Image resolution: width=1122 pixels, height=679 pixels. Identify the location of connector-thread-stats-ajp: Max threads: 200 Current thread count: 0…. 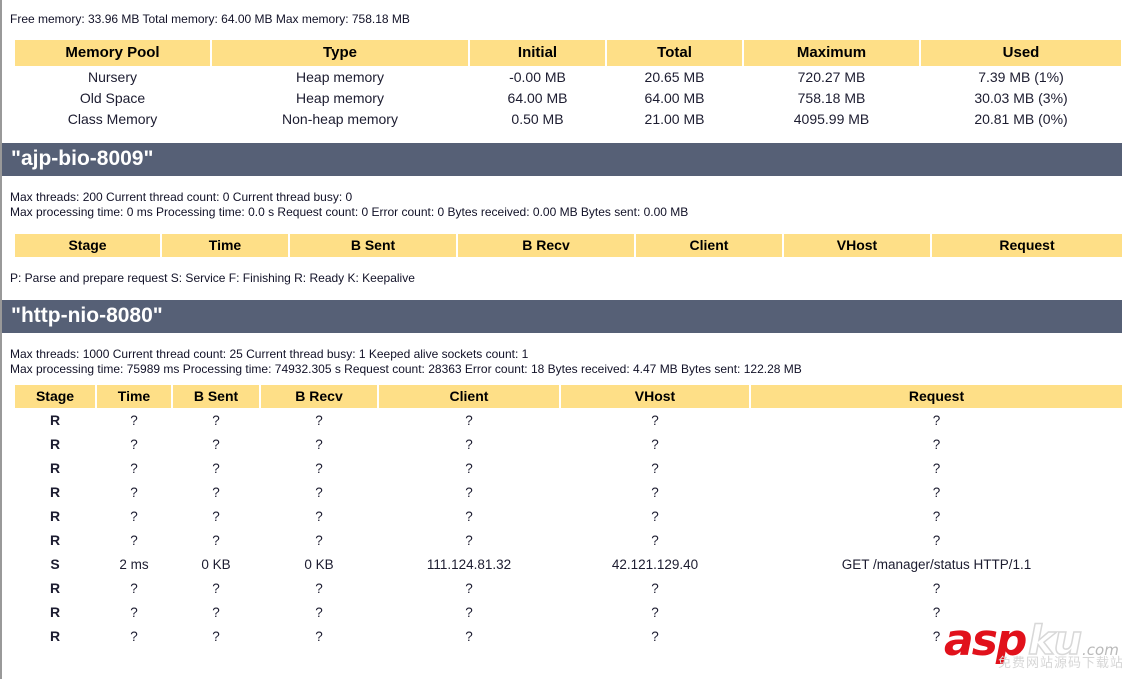
(181, 197).